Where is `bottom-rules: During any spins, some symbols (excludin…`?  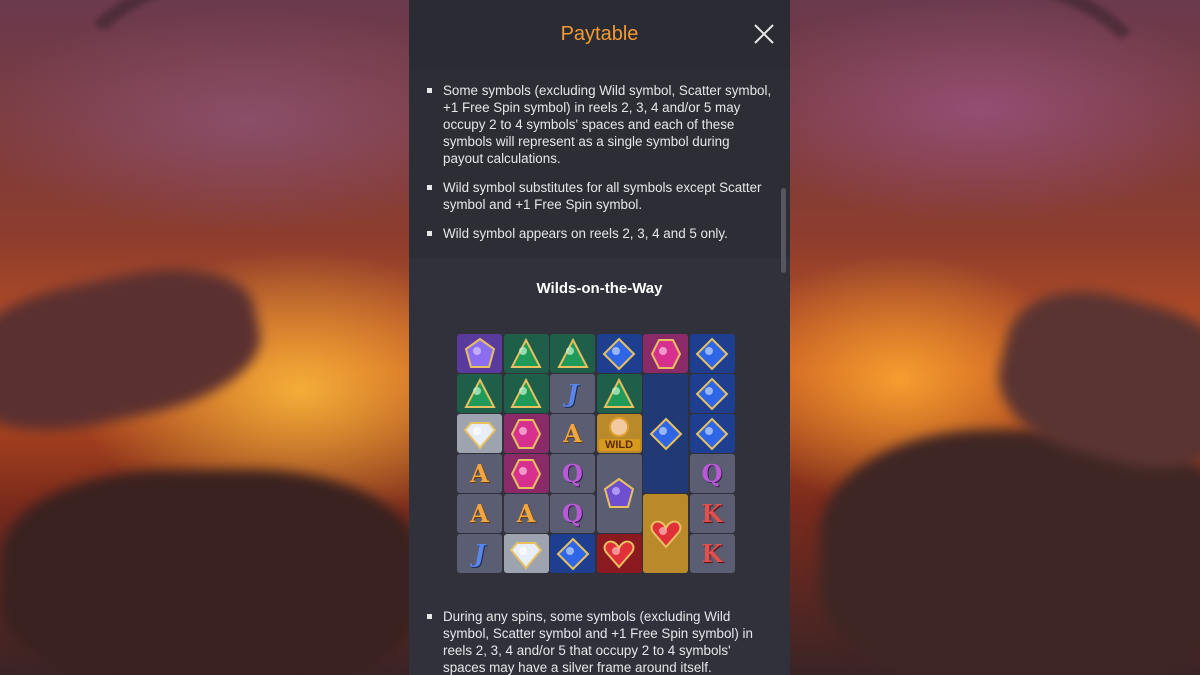
bottom-rules: During any spins, some symbols (excludin… is located at coordinates (600, 641).